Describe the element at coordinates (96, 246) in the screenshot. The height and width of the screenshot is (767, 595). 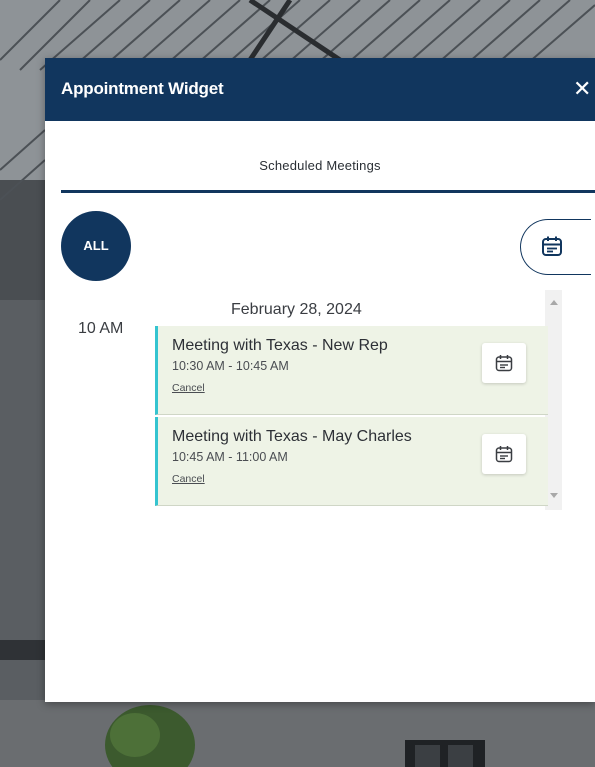
I see `all-button: ALL` at that location.